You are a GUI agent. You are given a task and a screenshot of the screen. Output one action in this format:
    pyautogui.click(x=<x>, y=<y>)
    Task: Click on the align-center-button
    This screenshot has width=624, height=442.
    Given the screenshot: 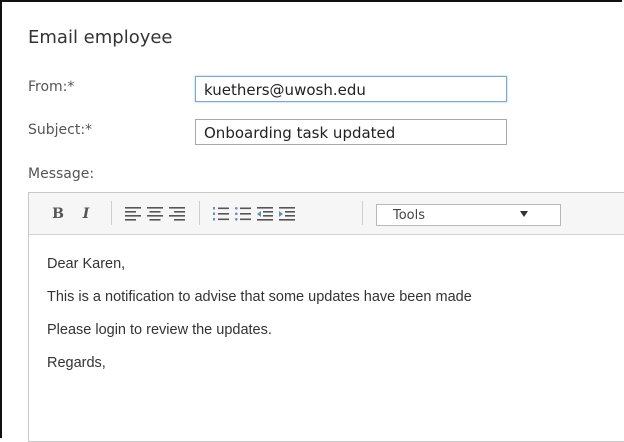 What is the action you would take?
    pyautogui.click(x=155, y=214)
    